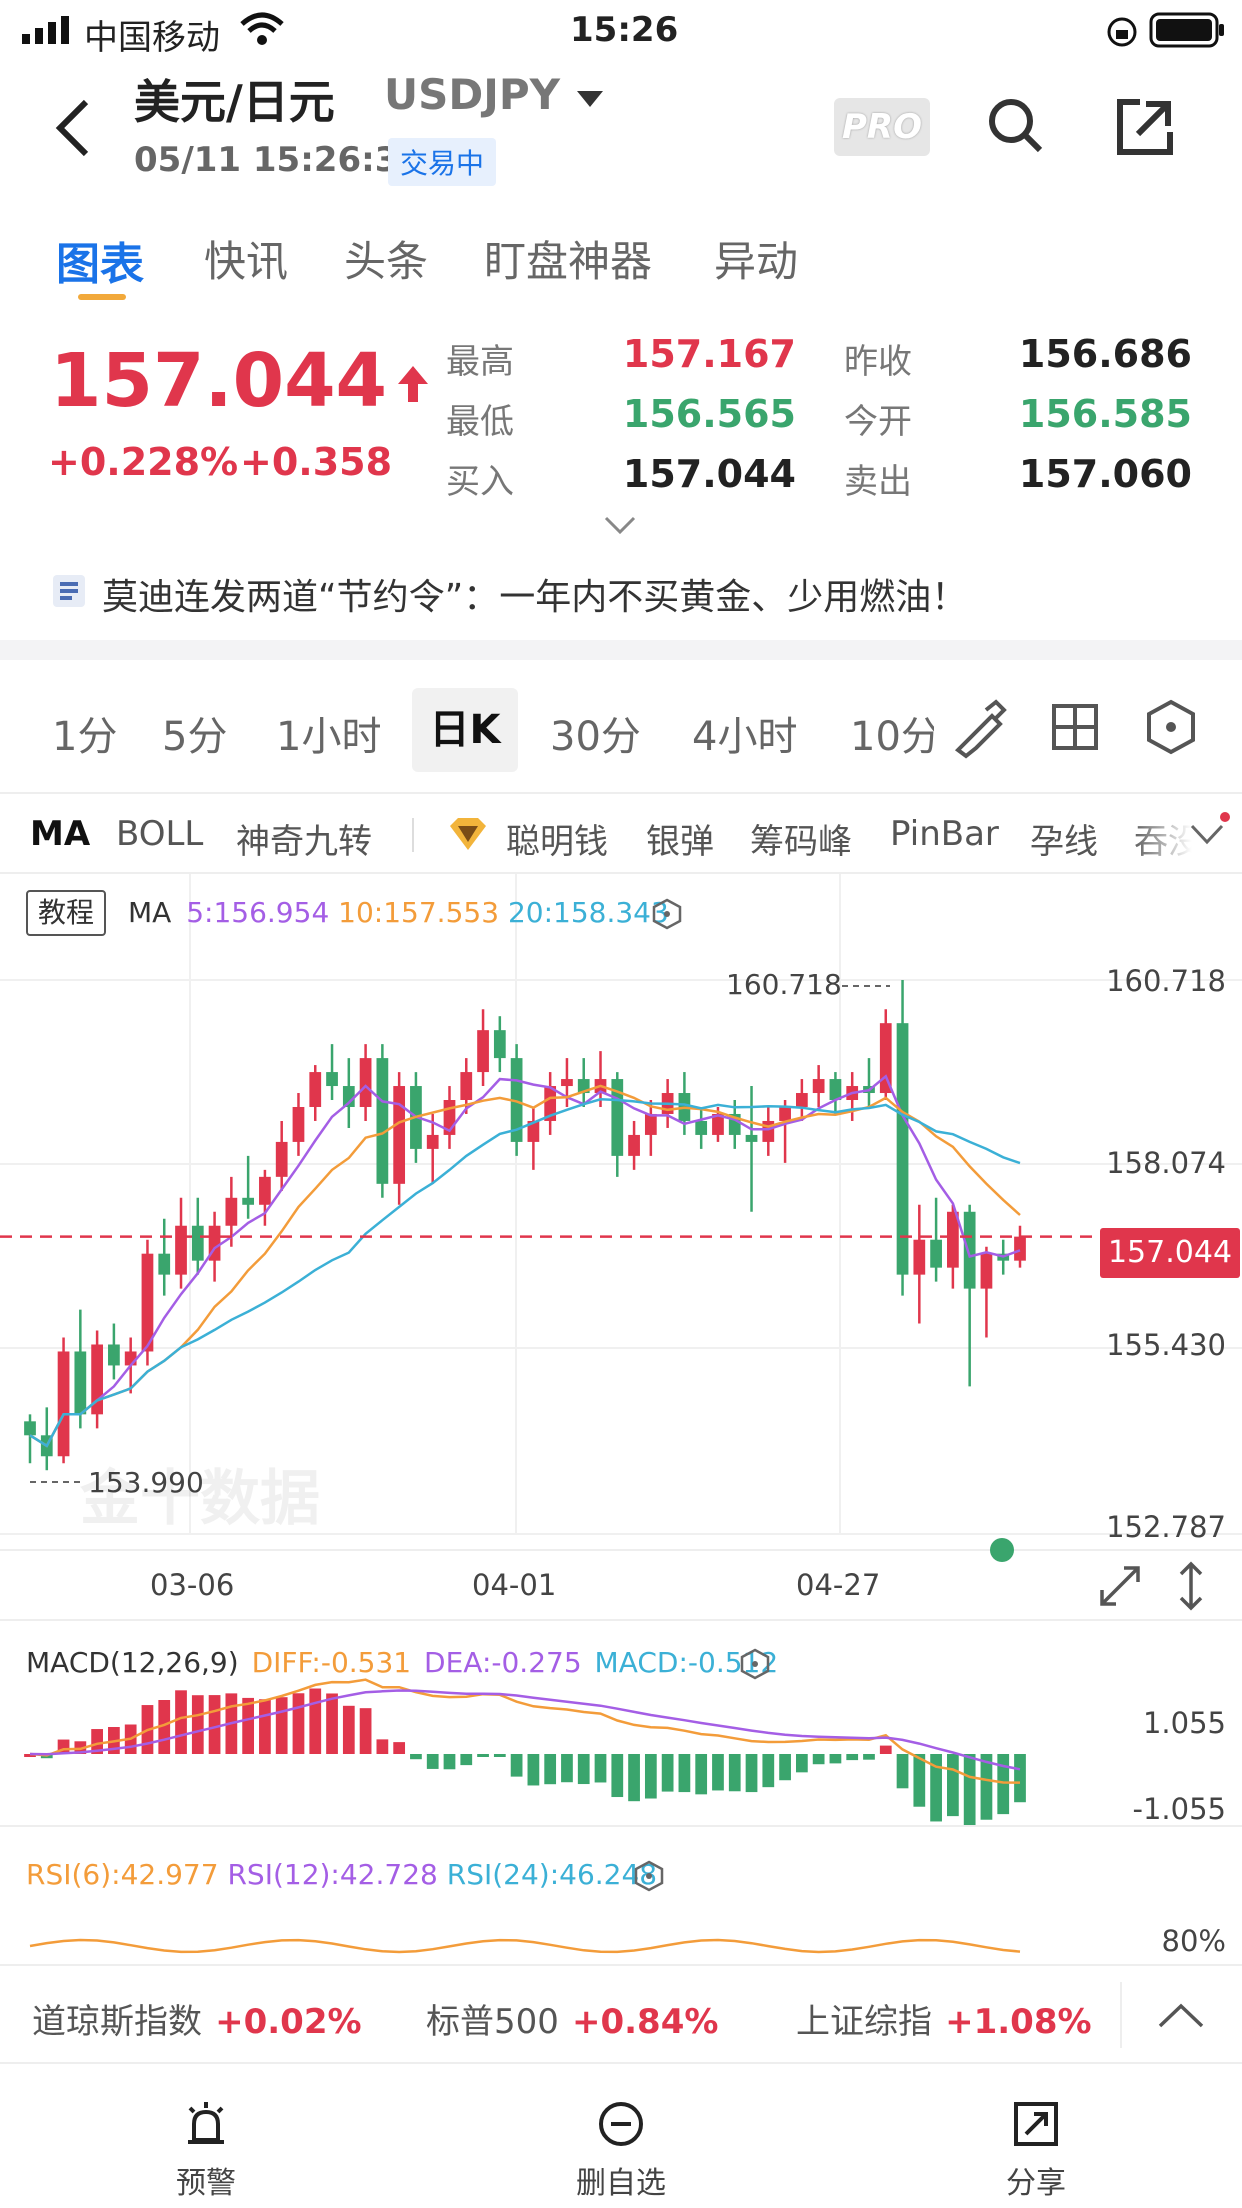 This screenshot has width=1242, height=2208. I want to click on tab-bar: 图表 快讯 头条 盯盘神器 异动, so click(621, 266).